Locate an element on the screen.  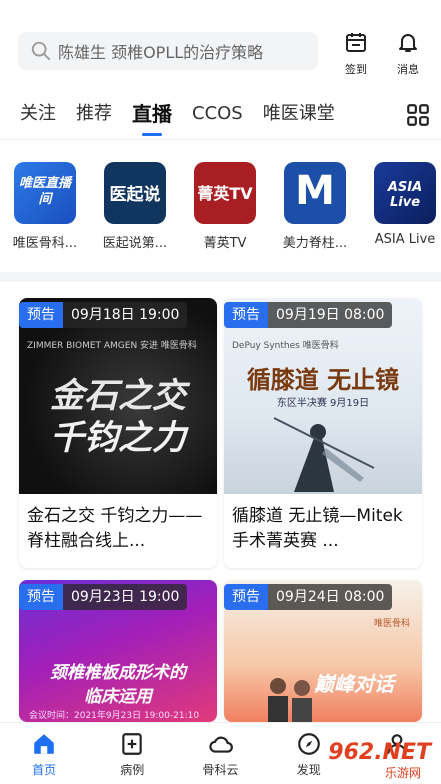
nav-label: 首页 is located at coordinates (44, 770).